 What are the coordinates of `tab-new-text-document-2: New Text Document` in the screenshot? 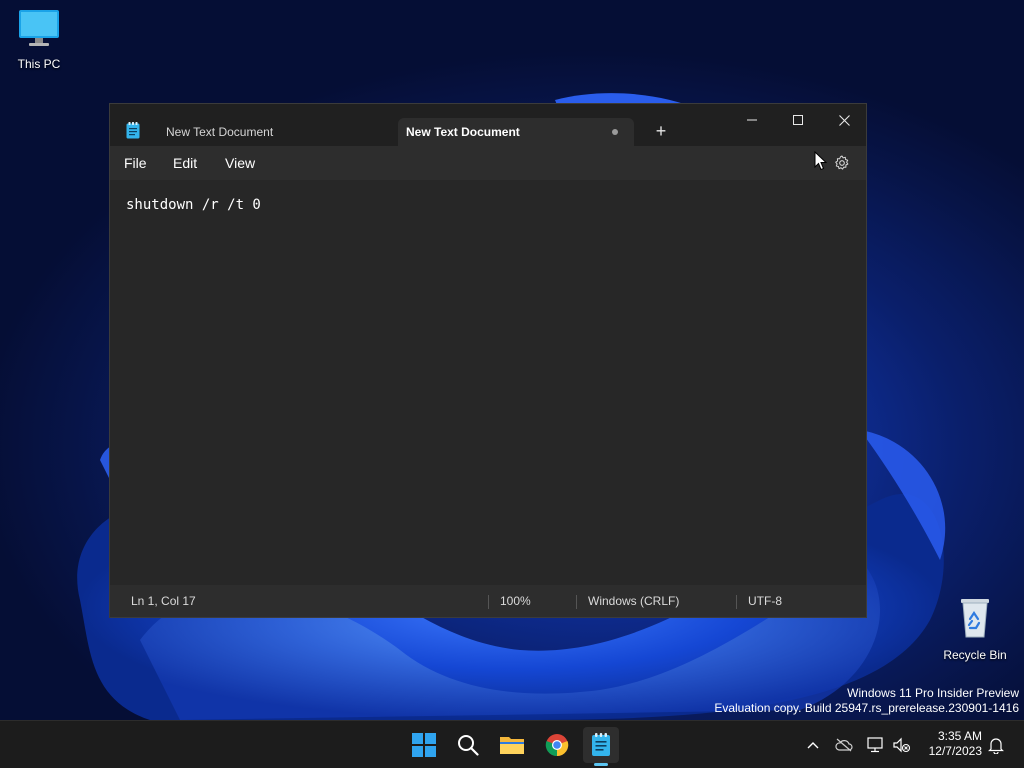 It's located at (516, 132).